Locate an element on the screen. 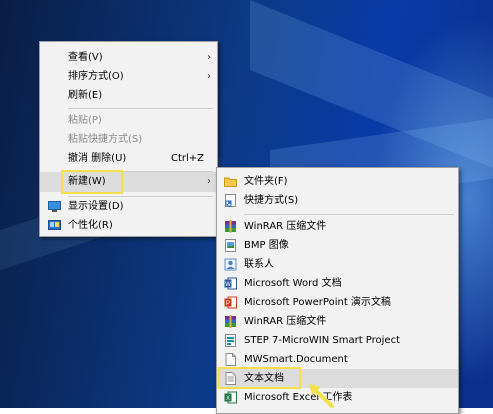 The height and width of the screenshot is (414, 493). word-icon: W is located at coordinates (230, 283).